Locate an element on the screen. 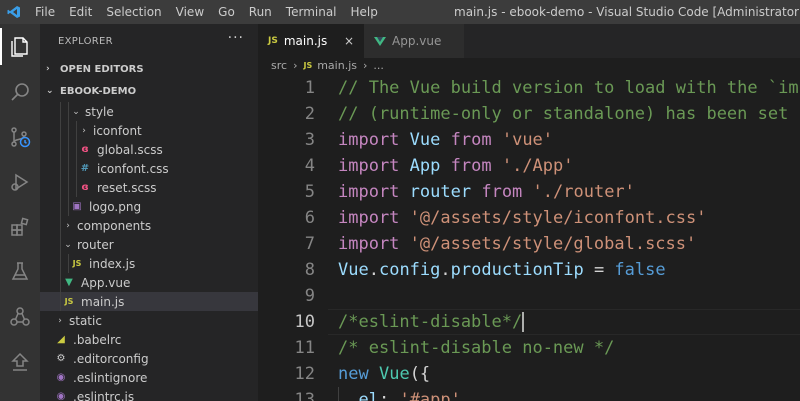 The height and width of the screenshot is (401, 800). code-token: config is located at coordinates (409, 270).